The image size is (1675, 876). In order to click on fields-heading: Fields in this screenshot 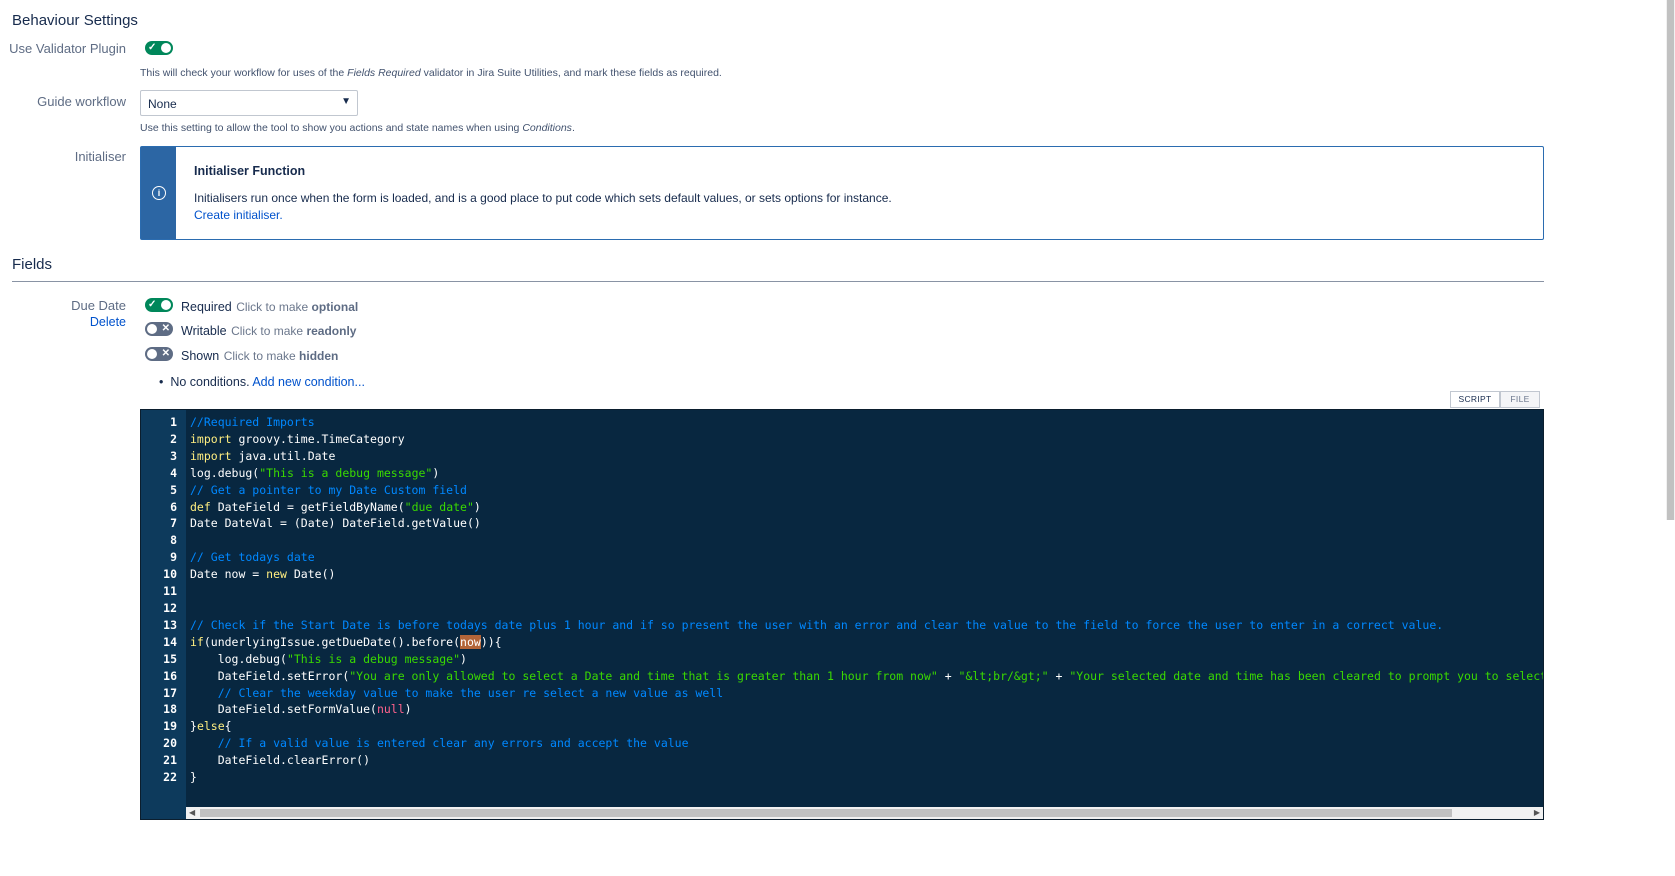, I will do `click(32, 264)`.